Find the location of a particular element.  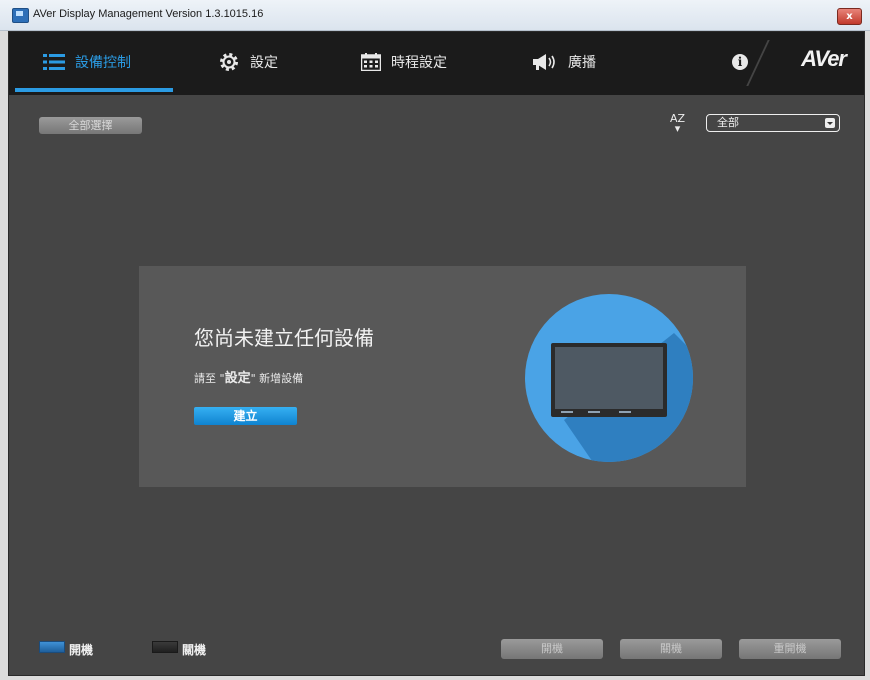

aver-logo: AVer is located at coordinates (824, 58).